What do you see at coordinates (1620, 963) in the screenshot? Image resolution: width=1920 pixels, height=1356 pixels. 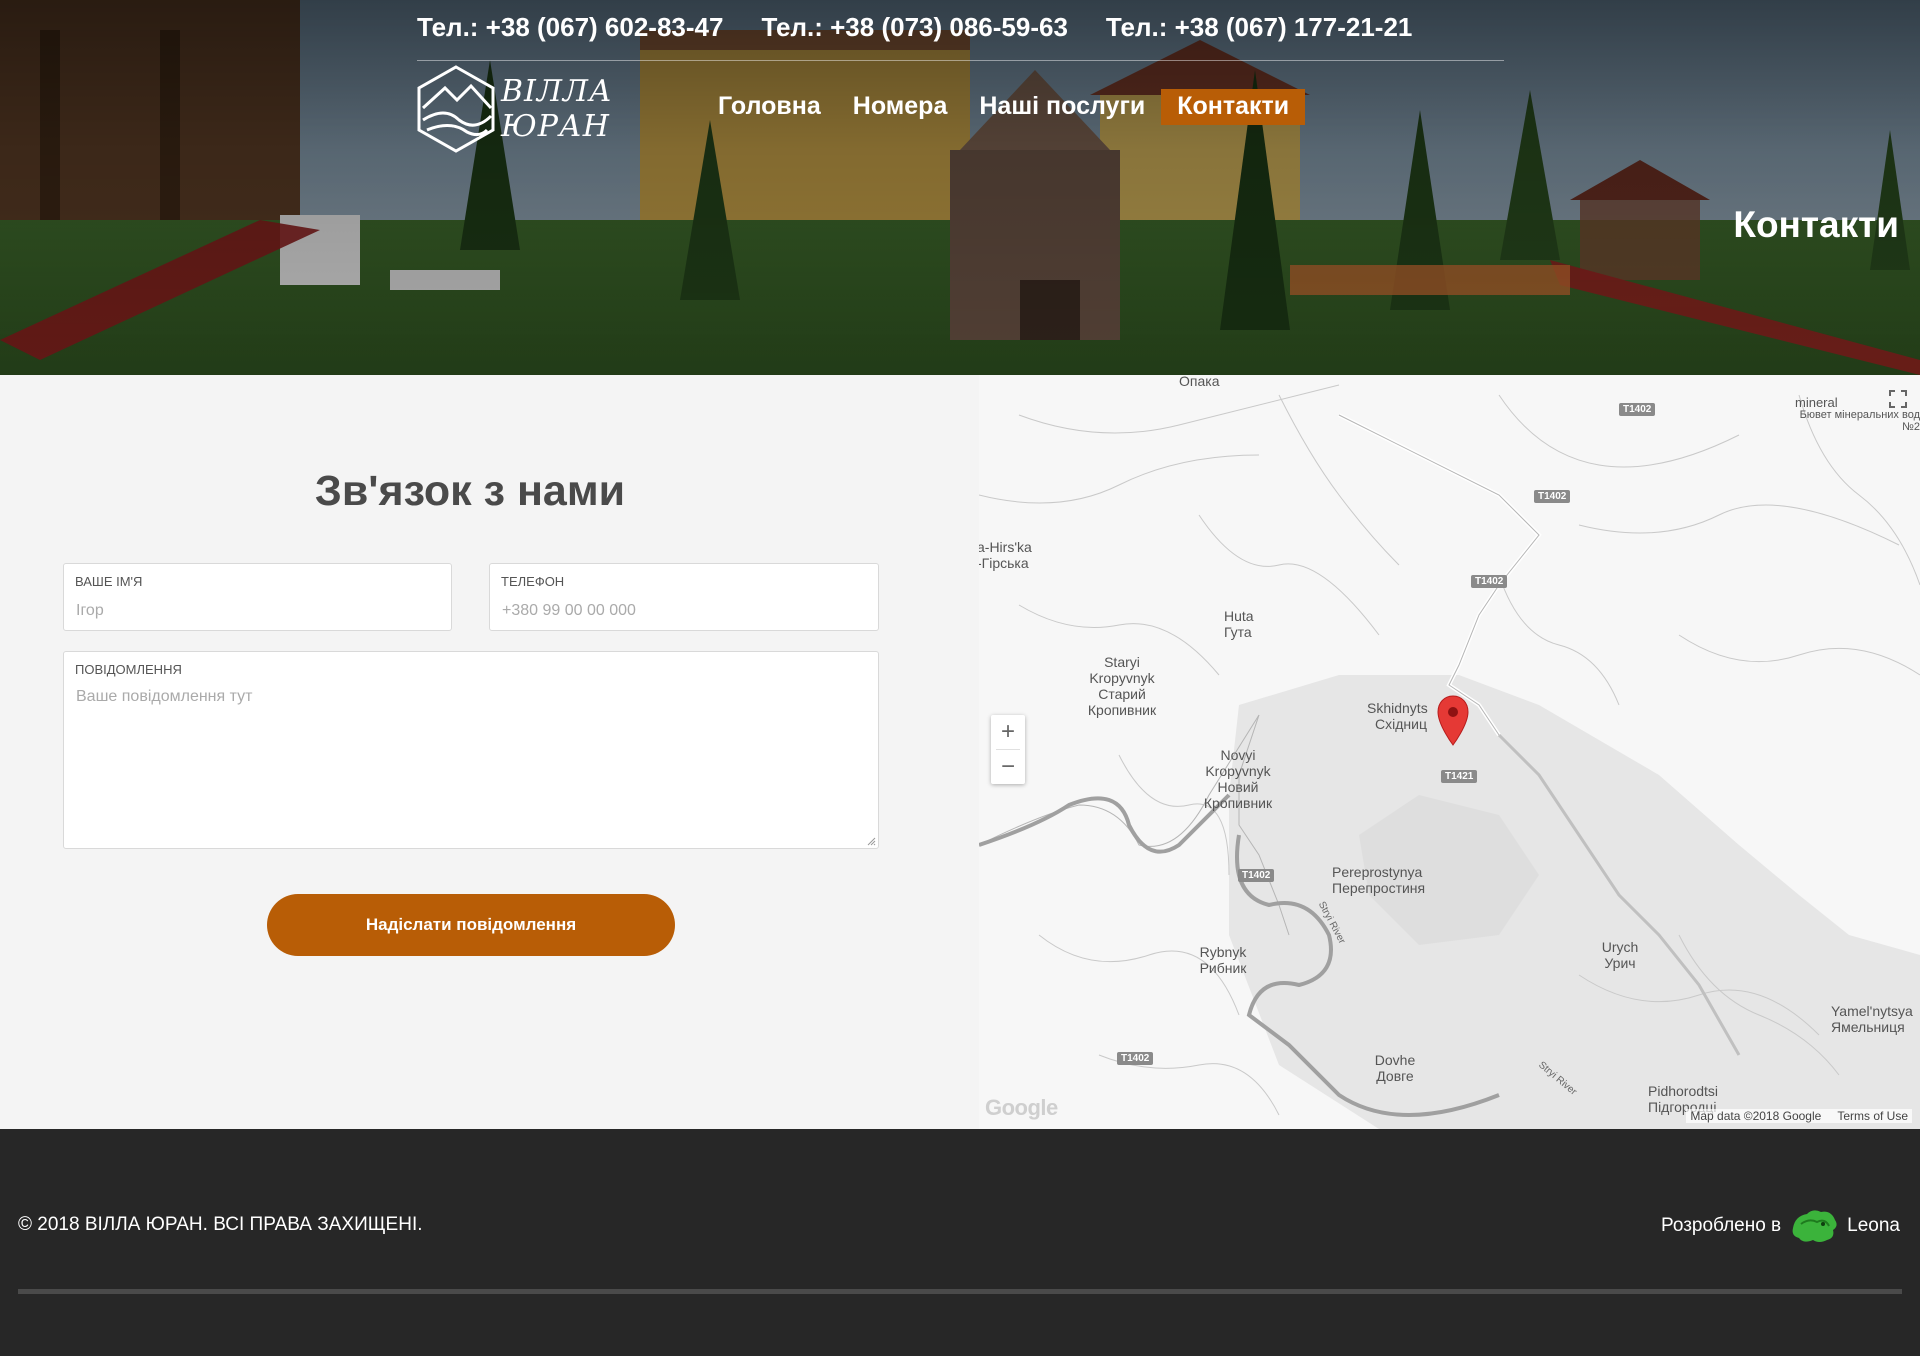 I see `map-place-urych-cyr: Урич` at bounding box center [1620, 963].